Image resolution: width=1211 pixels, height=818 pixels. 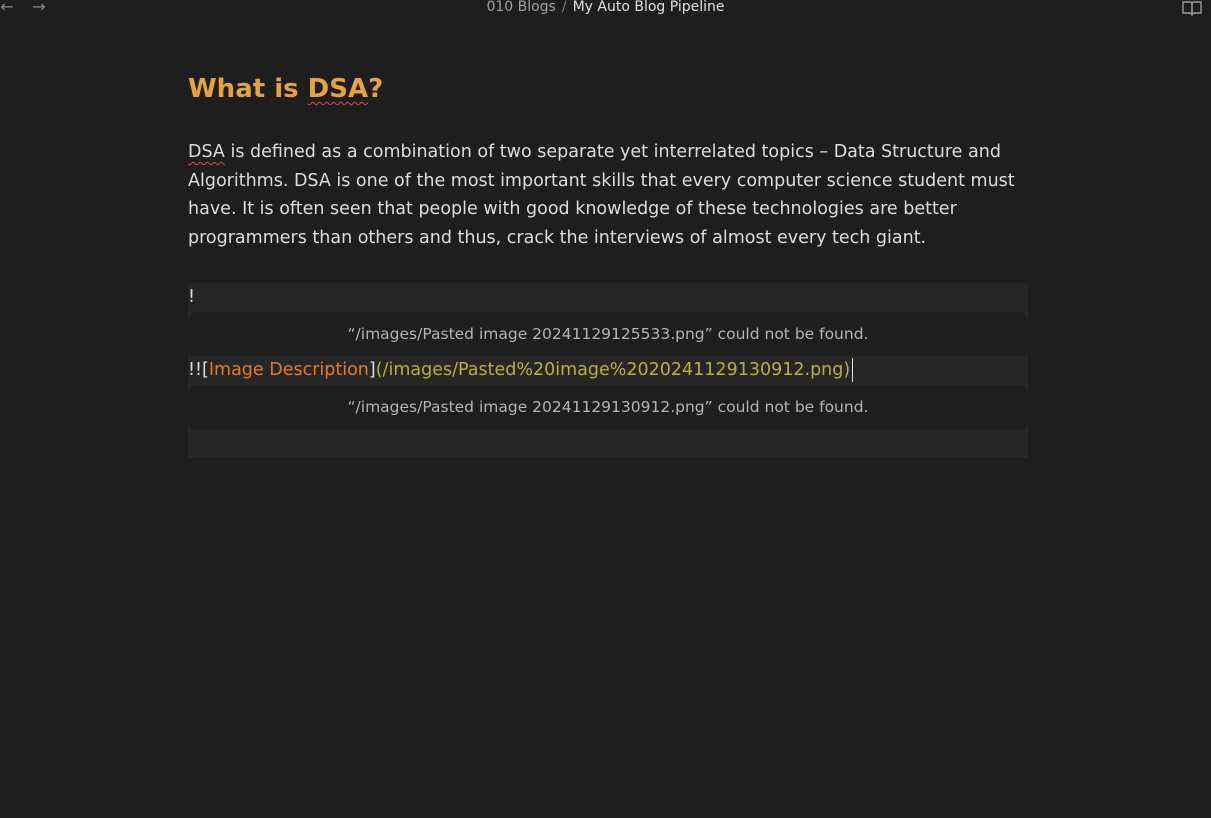 What do you see at coordinates (853, 369) in the screenshot?
I see `text-cursor` at bounding box center [853, 369].